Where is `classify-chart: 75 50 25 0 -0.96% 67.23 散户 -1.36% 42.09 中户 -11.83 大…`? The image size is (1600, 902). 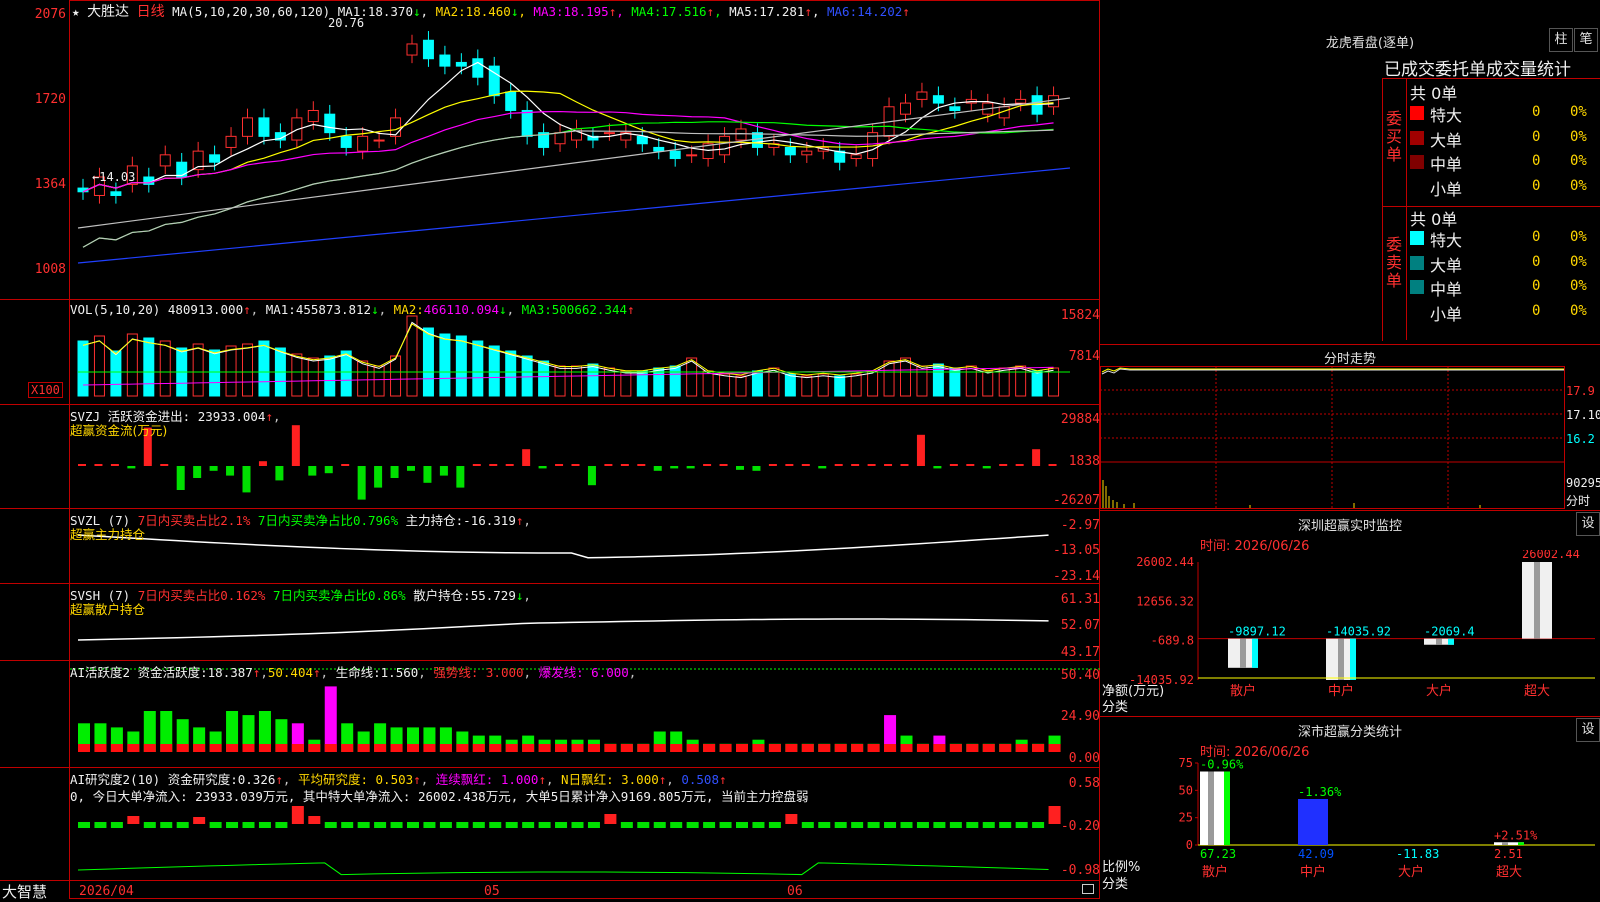
classify-chart: 75 50 25 0 -0.96% 67.23 散户 -1.36% 42.09 中户 -11.83 大… is located at coordinates (1350, 827).